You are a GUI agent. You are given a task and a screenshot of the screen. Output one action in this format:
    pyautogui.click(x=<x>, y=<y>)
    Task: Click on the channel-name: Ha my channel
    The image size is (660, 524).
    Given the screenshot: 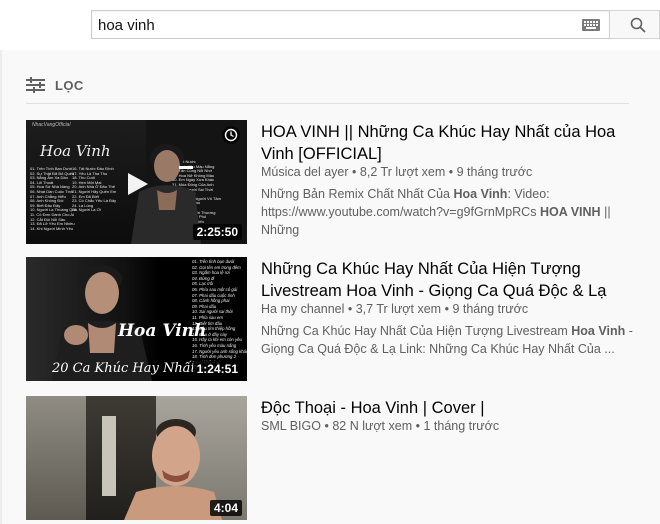 What is the action you would take?
    pyautogui.click(x=302, y=309)
    